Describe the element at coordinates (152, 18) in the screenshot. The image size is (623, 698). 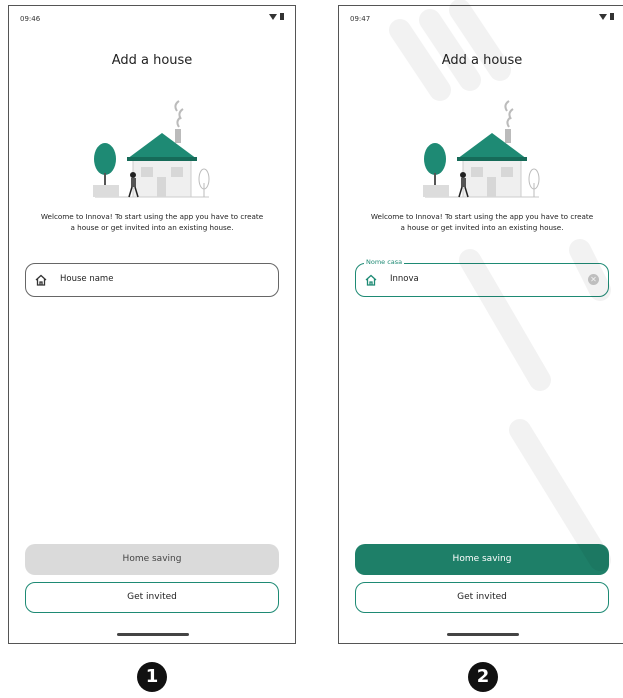
I see `status-bar: 09:46` at that location.